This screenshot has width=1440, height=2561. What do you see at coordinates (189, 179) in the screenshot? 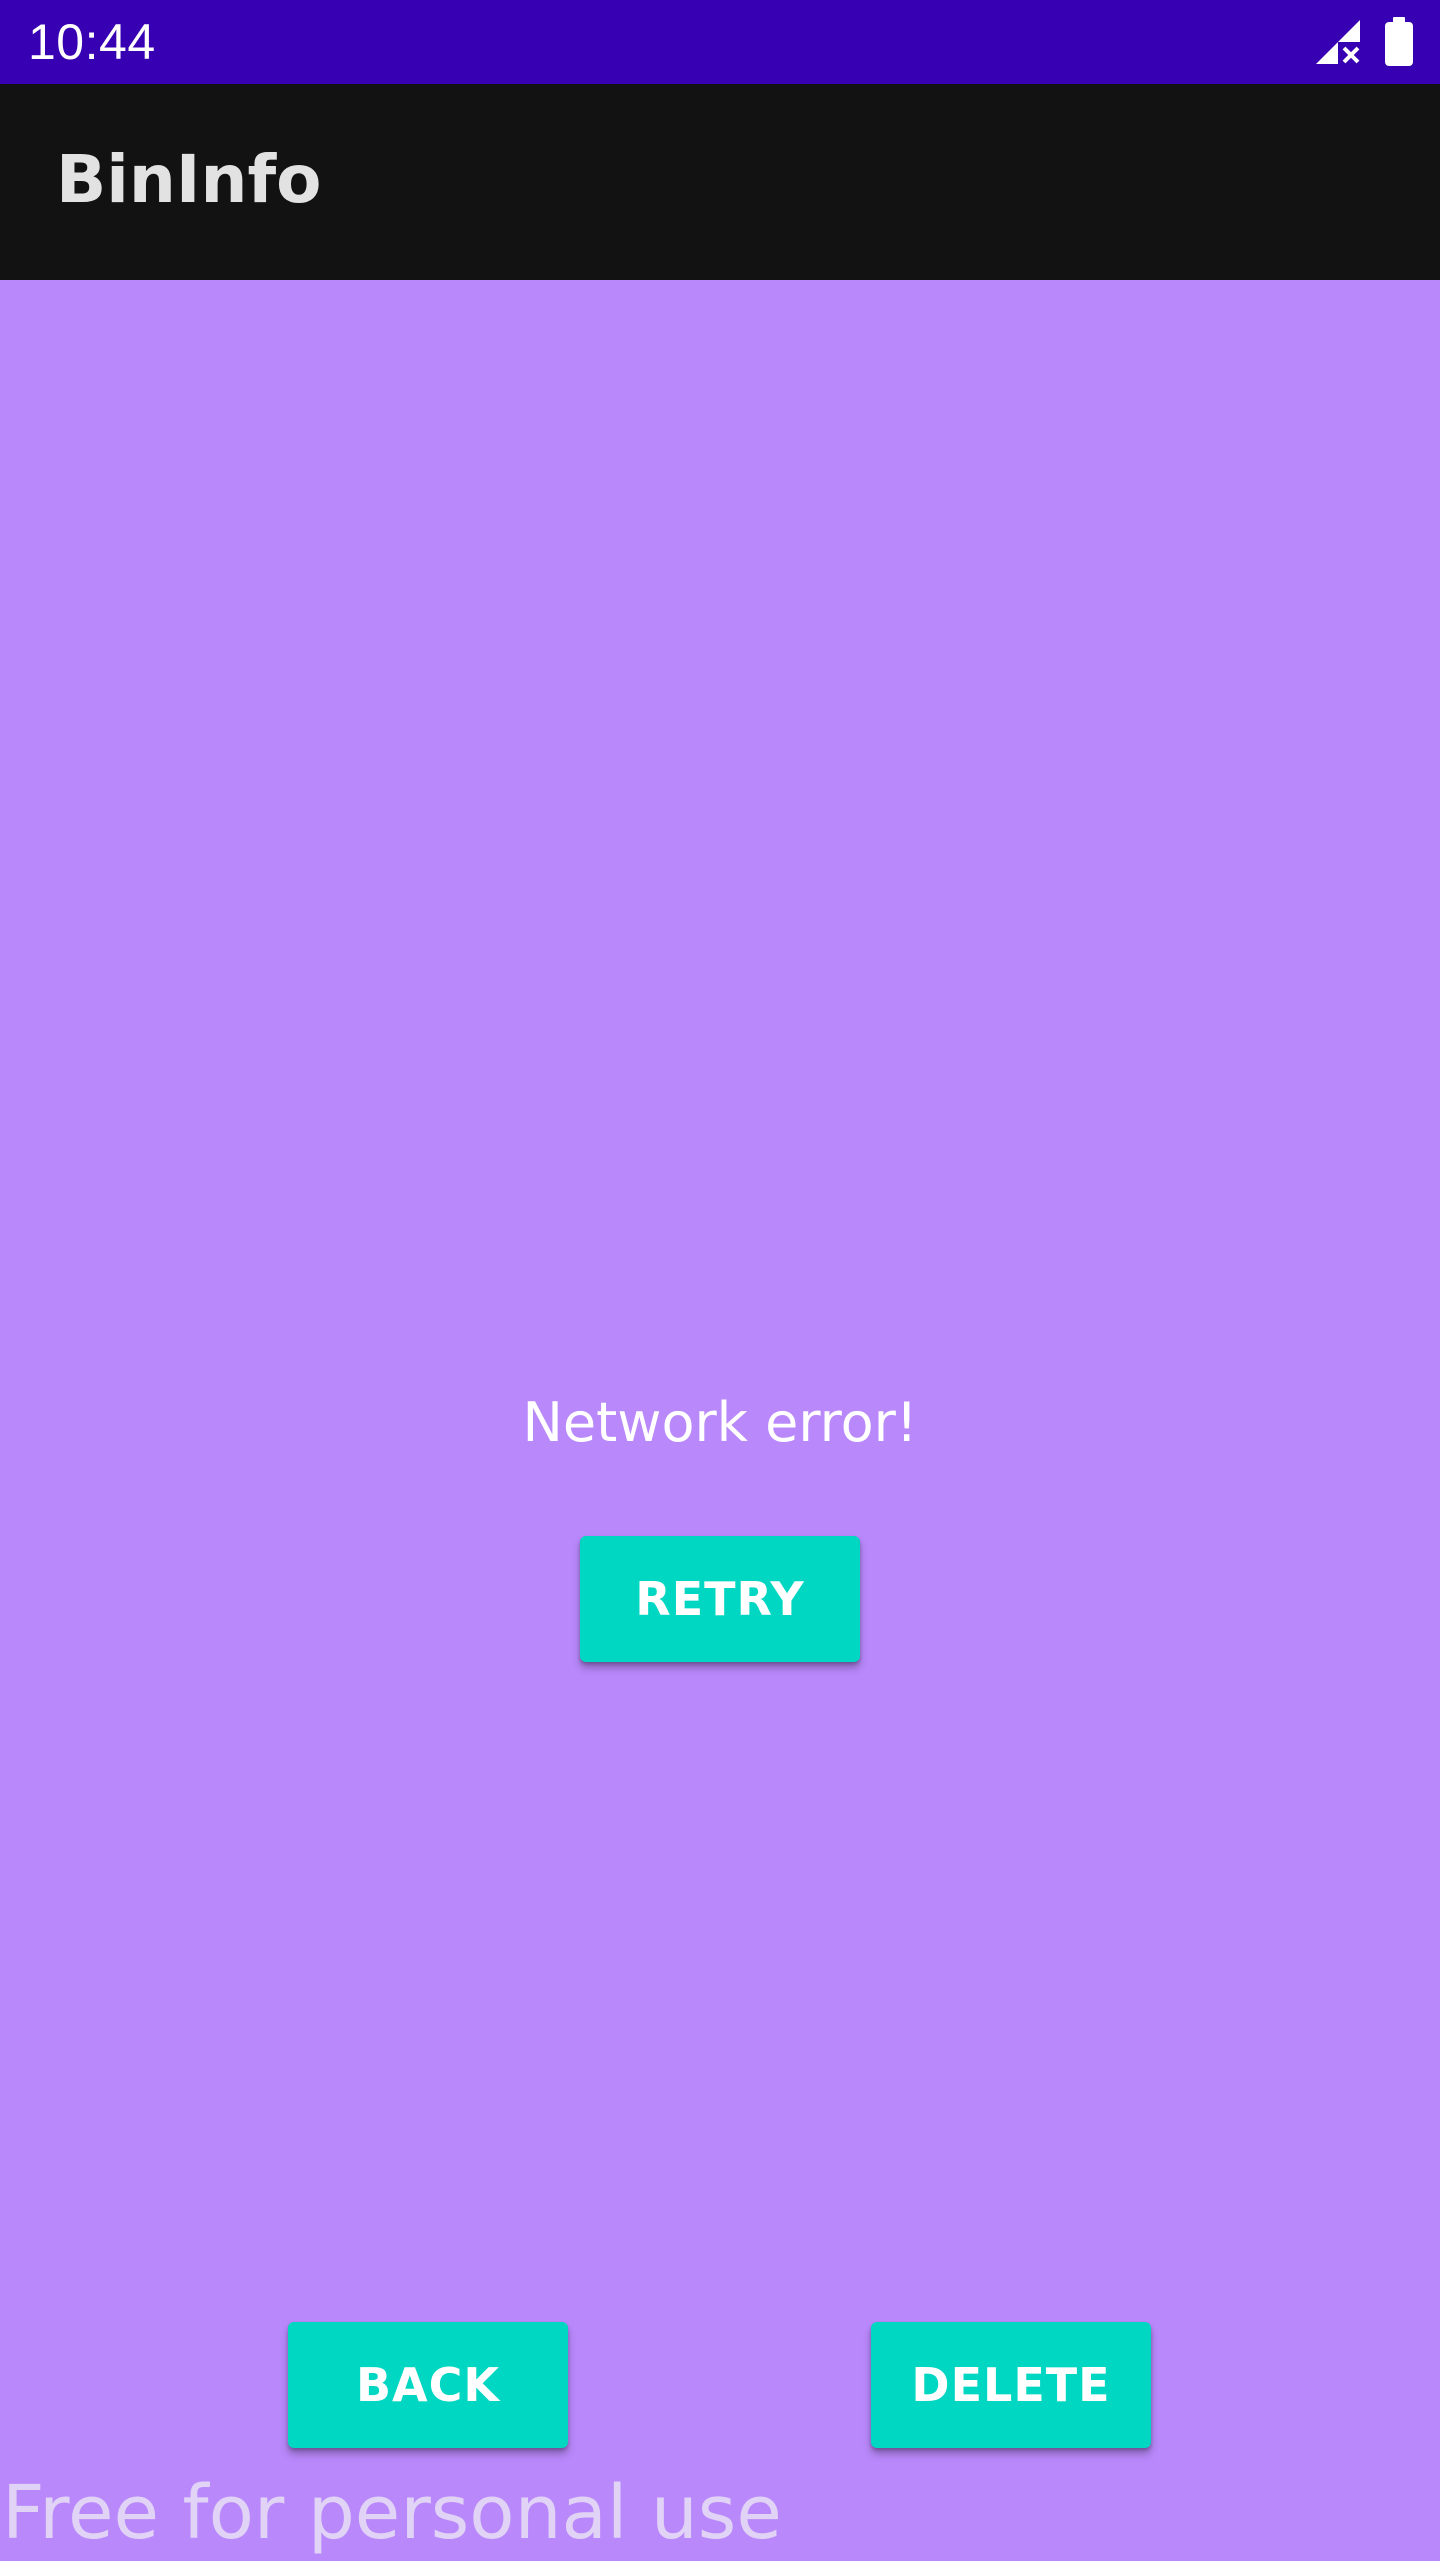
I see `app-title: BinInfo` at bounding box center [189, 179].